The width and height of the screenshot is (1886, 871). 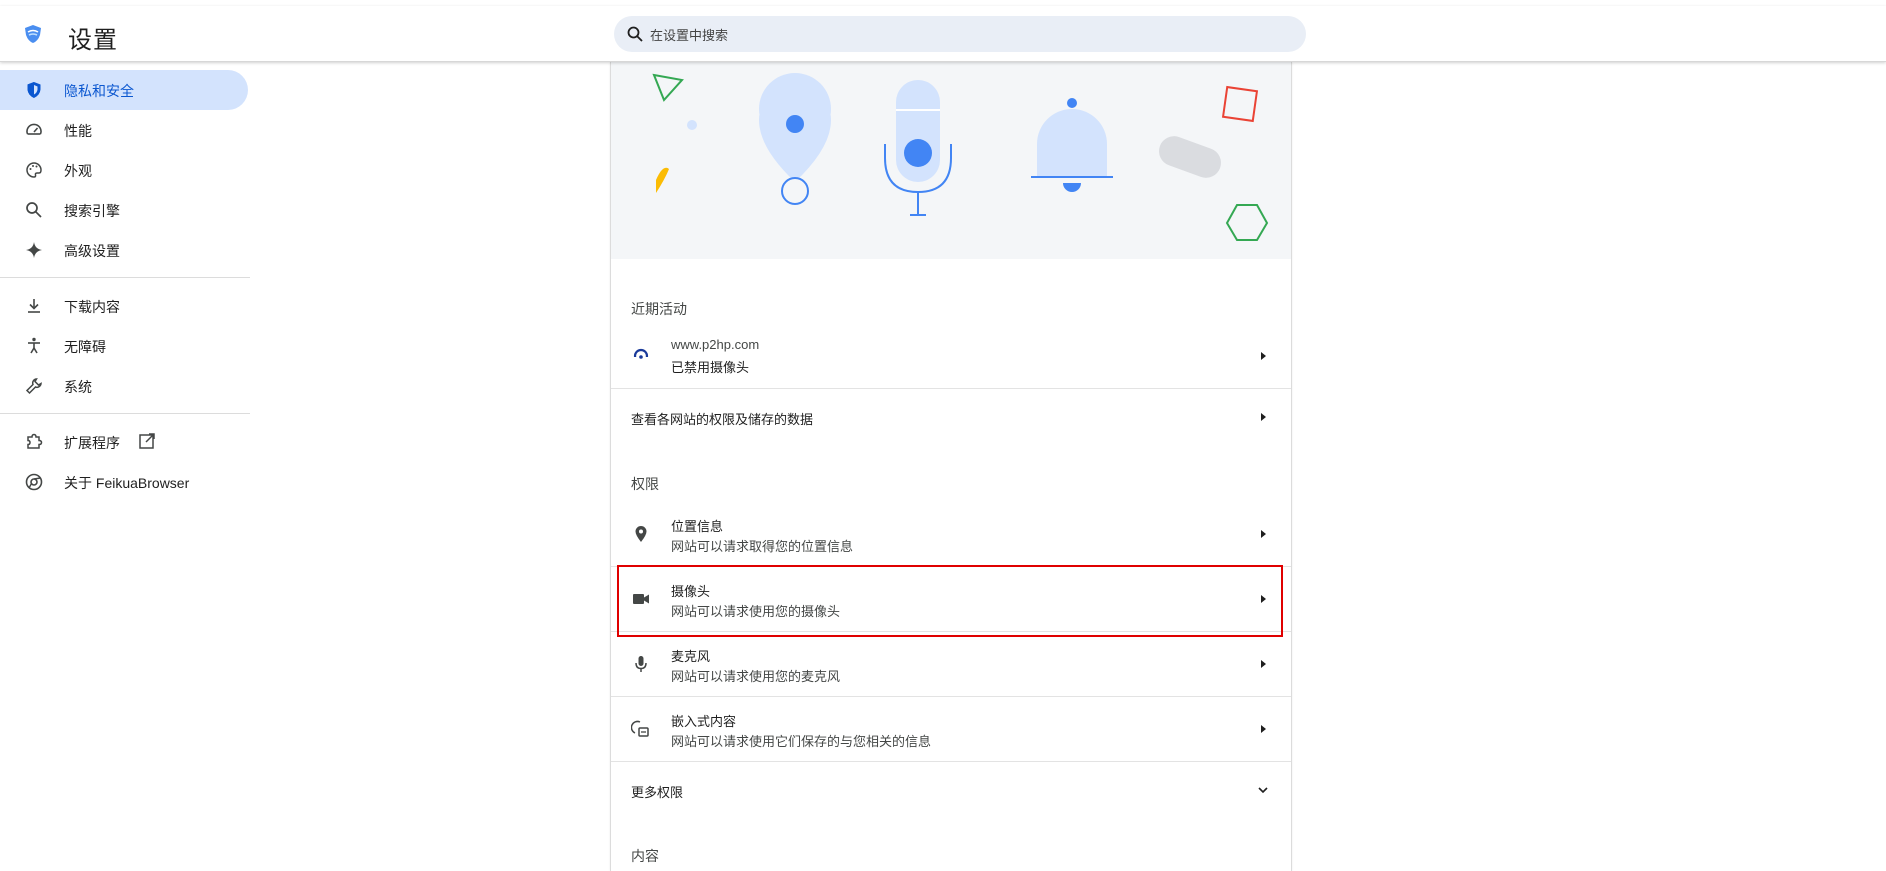 I want to click on permission-row-microphone: 麦克风 网站可以请求使用您的麦克风, so click(x=951, y=664).